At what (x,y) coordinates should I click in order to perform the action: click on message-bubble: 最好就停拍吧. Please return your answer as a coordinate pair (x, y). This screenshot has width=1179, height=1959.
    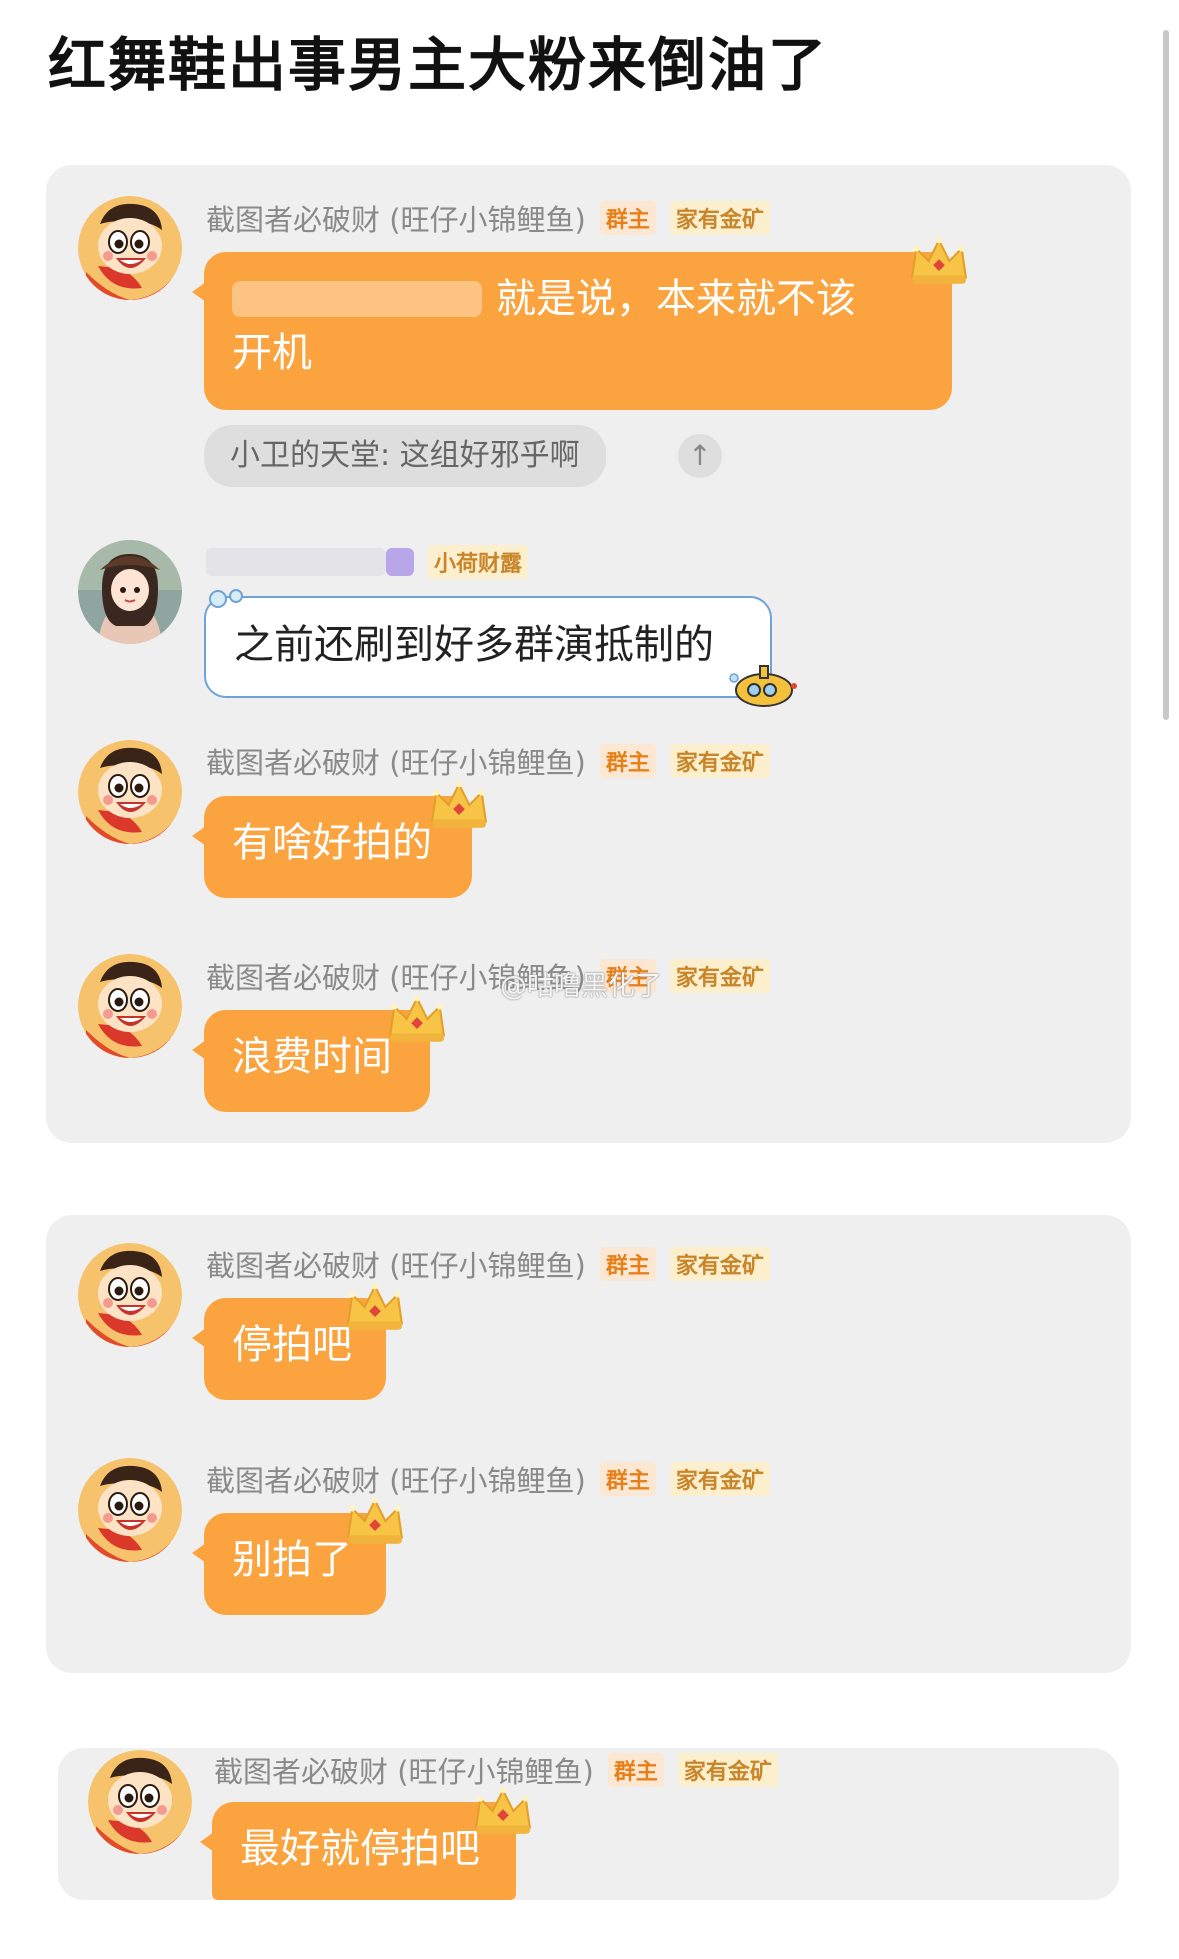
    Looking at the image, I should click on (358, 1851).